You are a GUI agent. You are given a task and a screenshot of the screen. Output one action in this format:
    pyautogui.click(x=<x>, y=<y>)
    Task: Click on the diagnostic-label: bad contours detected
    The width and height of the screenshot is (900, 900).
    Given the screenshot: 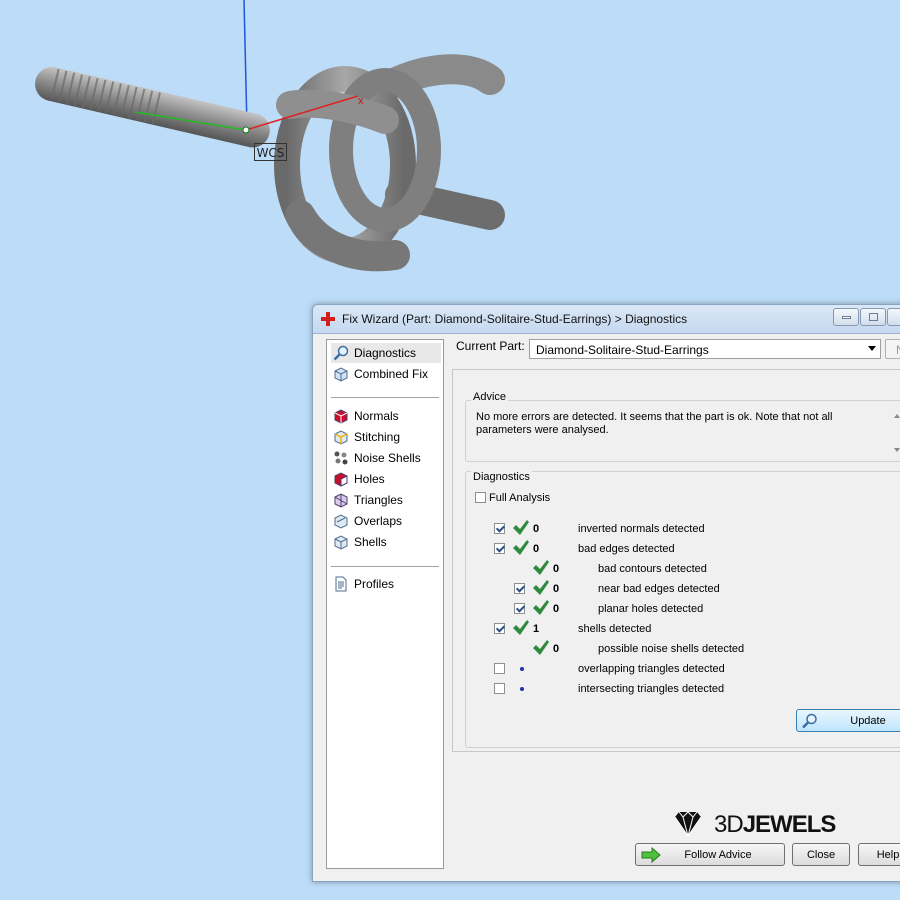 What is the action you would take?
    pyautogui.click(x=652, y=569)
    